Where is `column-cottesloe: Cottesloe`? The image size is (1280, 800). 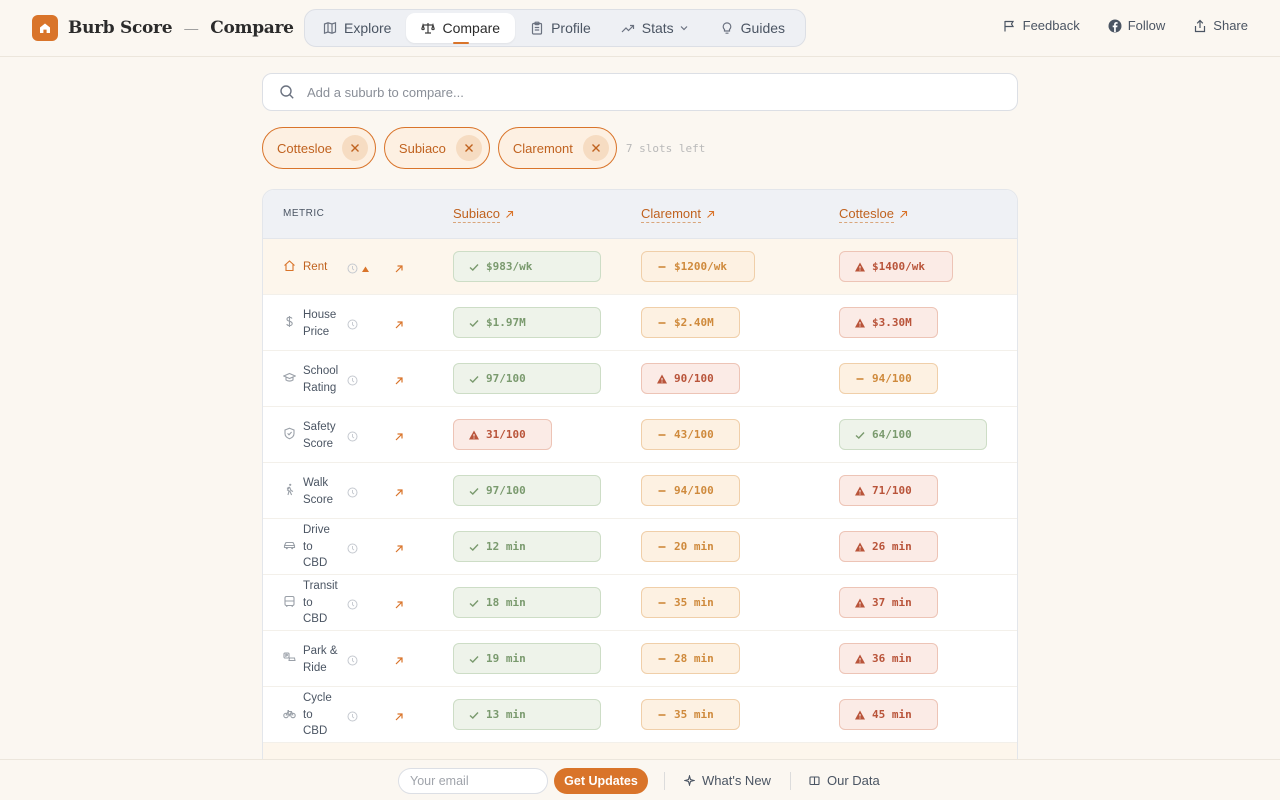 column-cottesloe: Cottesloe is located at coordinates (873, 214).